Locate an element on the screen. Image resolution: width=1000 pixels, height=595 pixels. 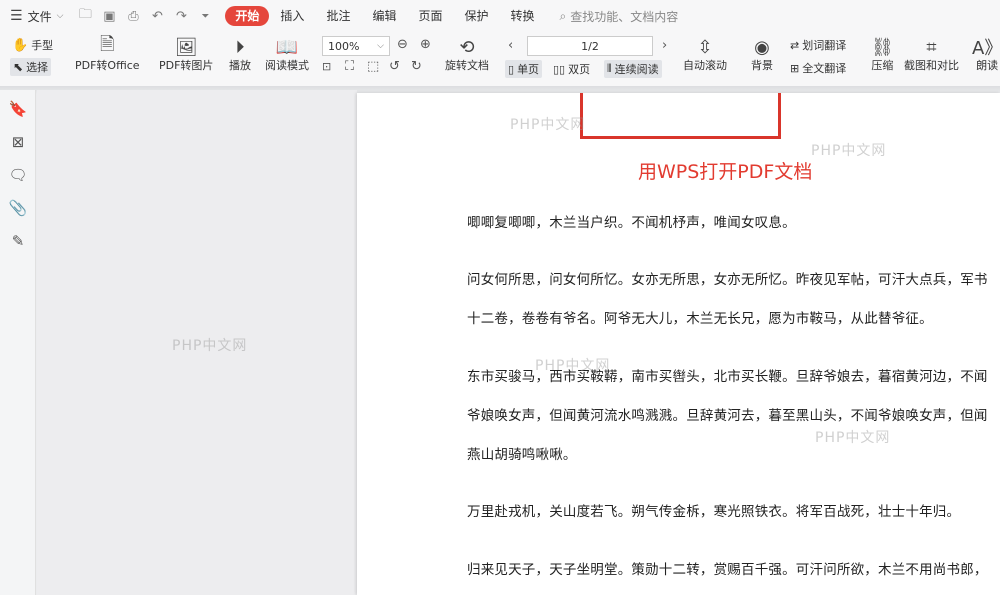
ribbon-tabs: 开始 插入 批注 编辑 页面 保护 转换 is located at coordinates (385, 16).